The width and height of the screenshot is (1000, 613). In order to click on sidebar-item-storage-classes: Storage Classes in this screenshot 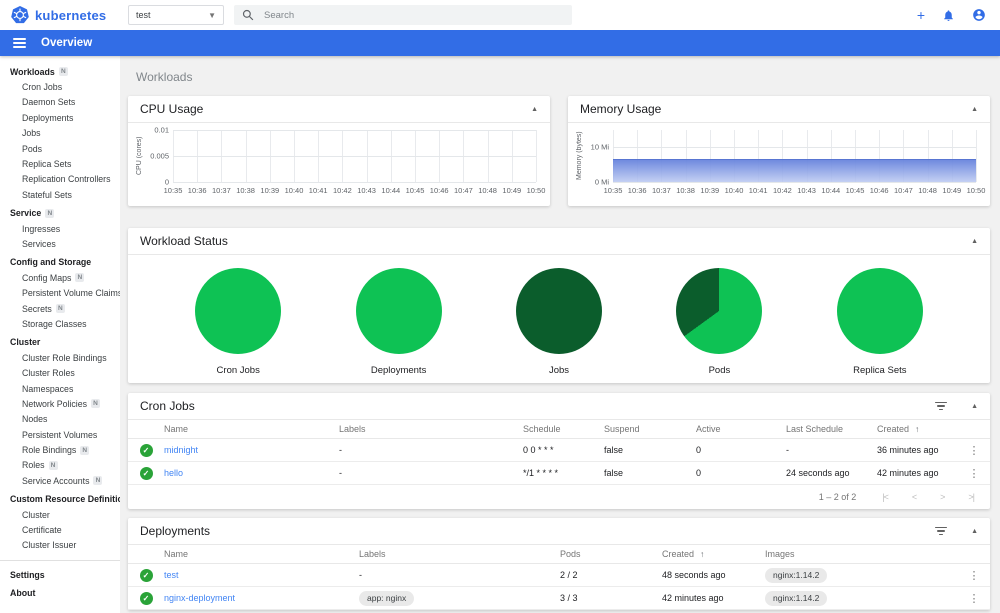, I will do `click(60, 323)`.